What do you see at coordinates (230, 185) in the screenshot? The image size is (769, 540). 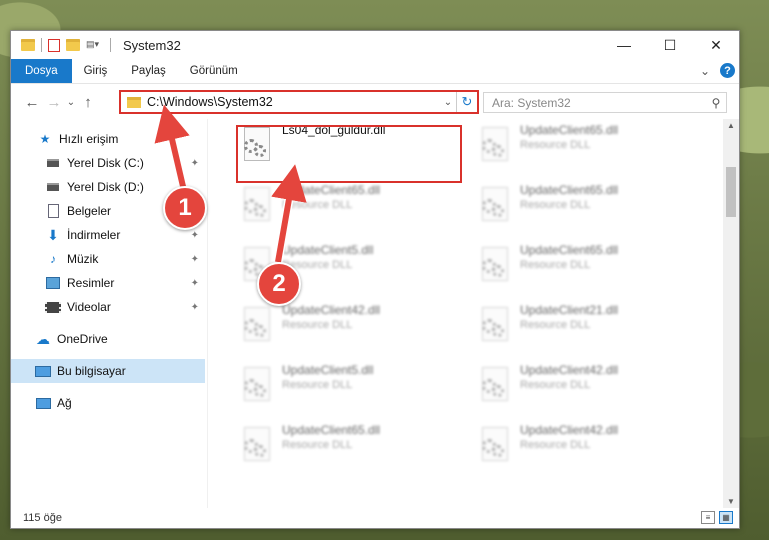 I see `annotation-arrows` at bounding box center [230, 185].